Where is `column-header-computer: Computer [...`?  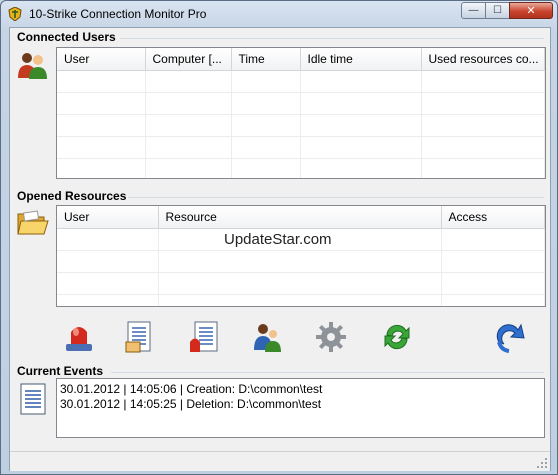 column-header-computer: Computer [... is located at coordinates (188, 59).